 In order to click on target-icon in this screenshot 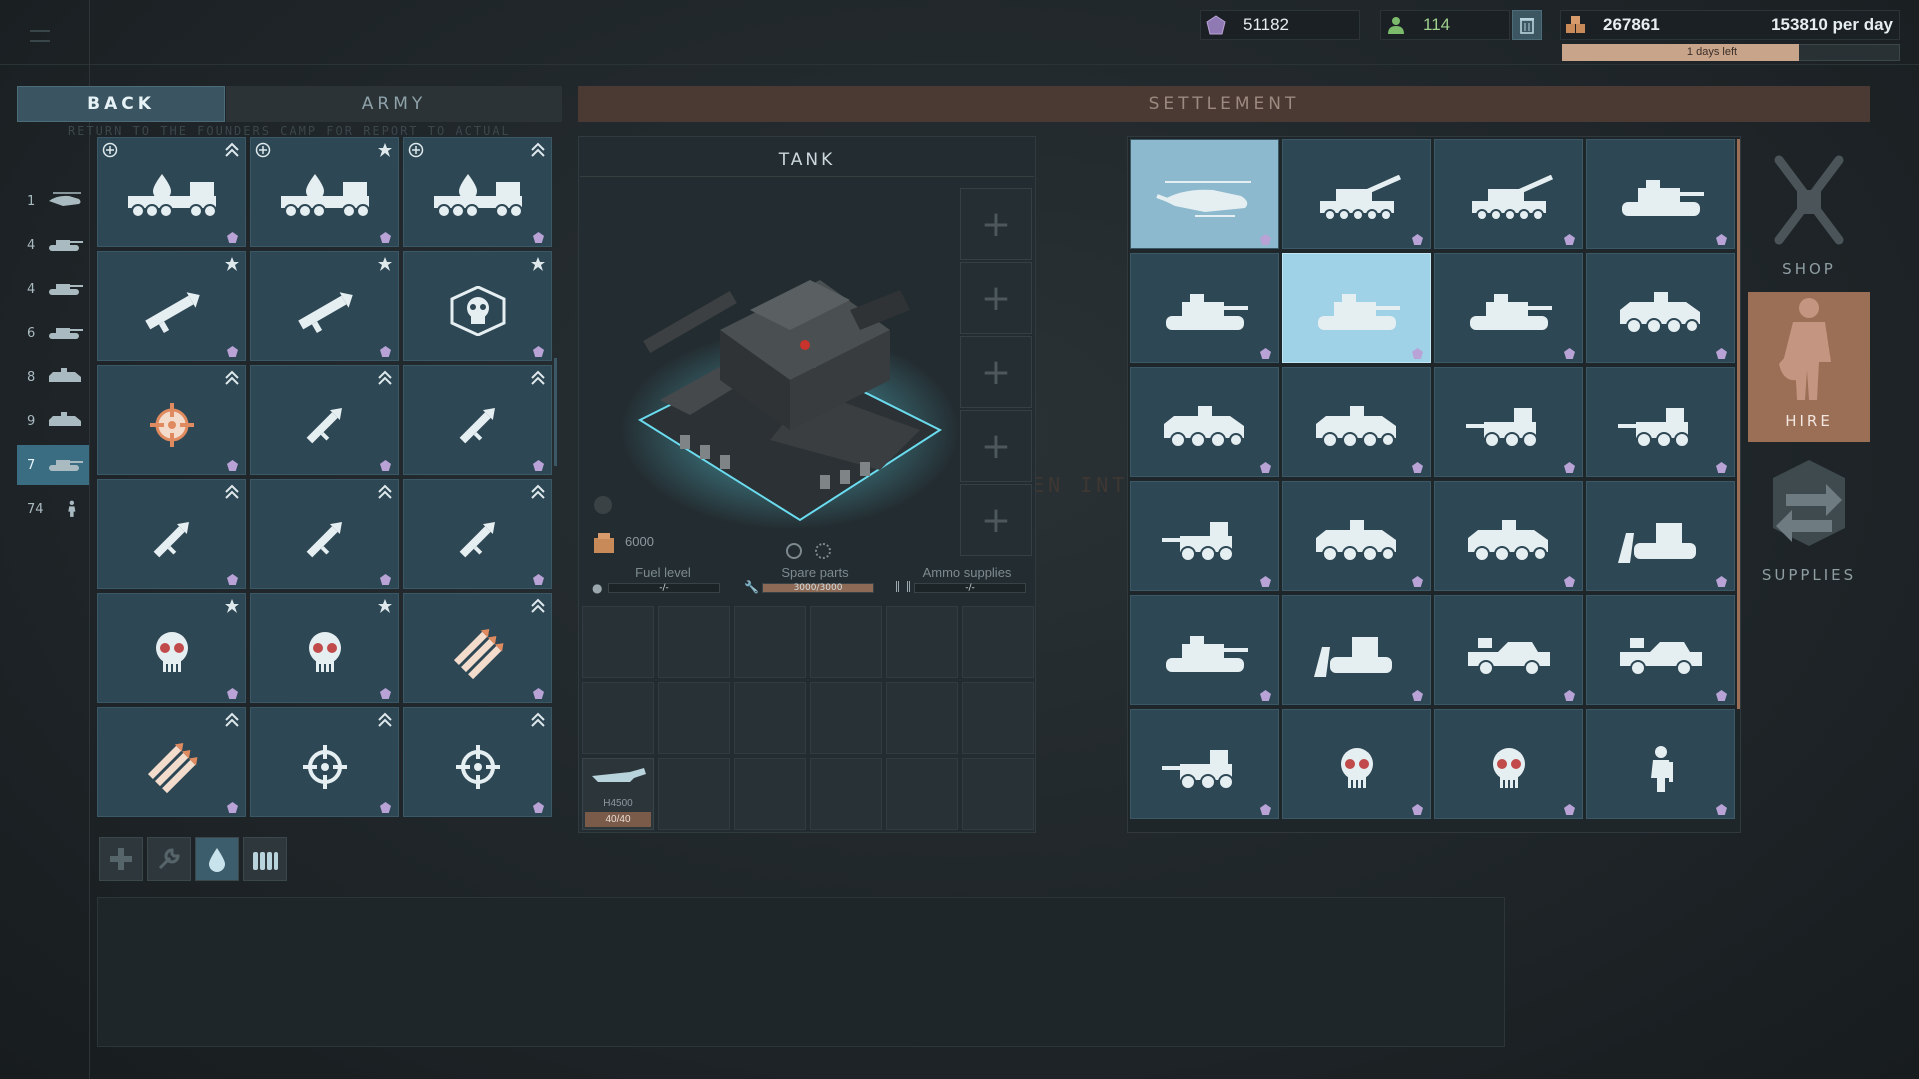, I will do `click(794, 551)`.